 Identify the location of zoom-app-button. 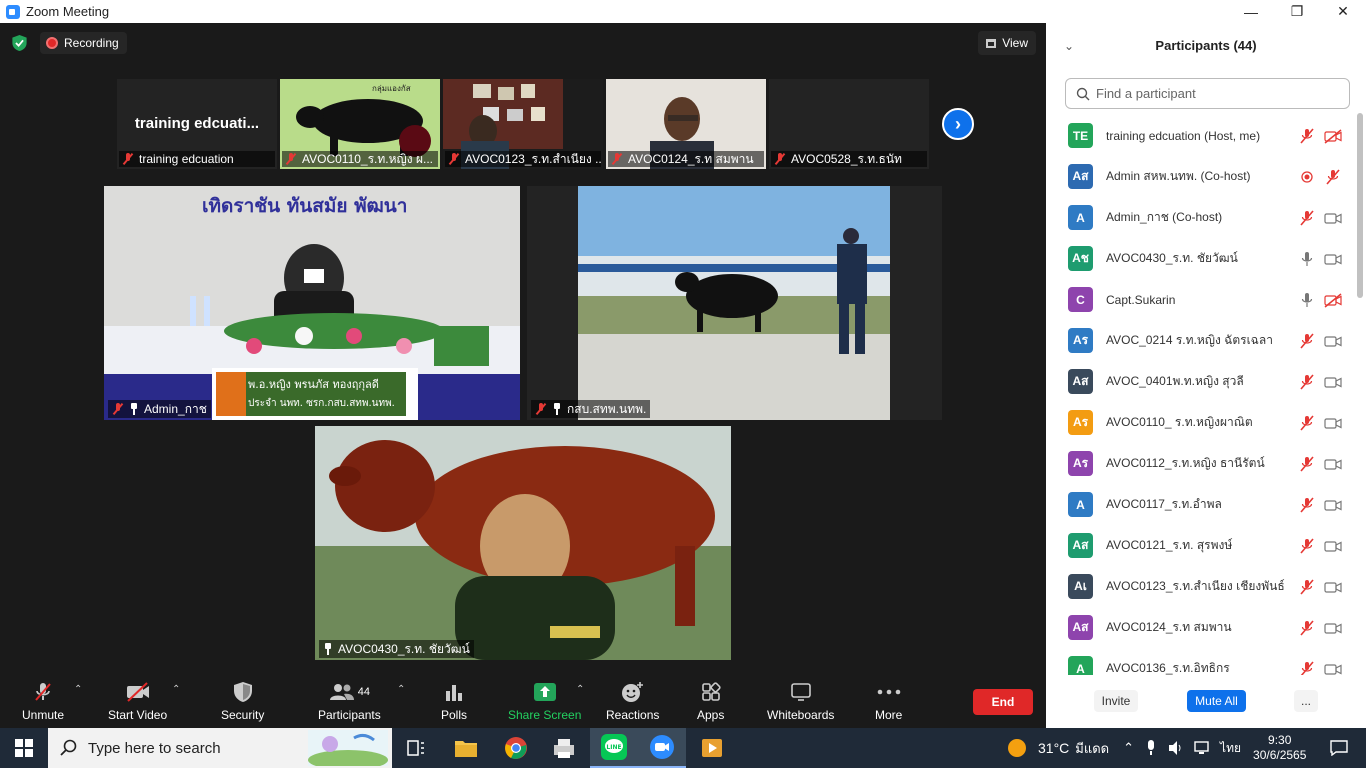
(662, 748).